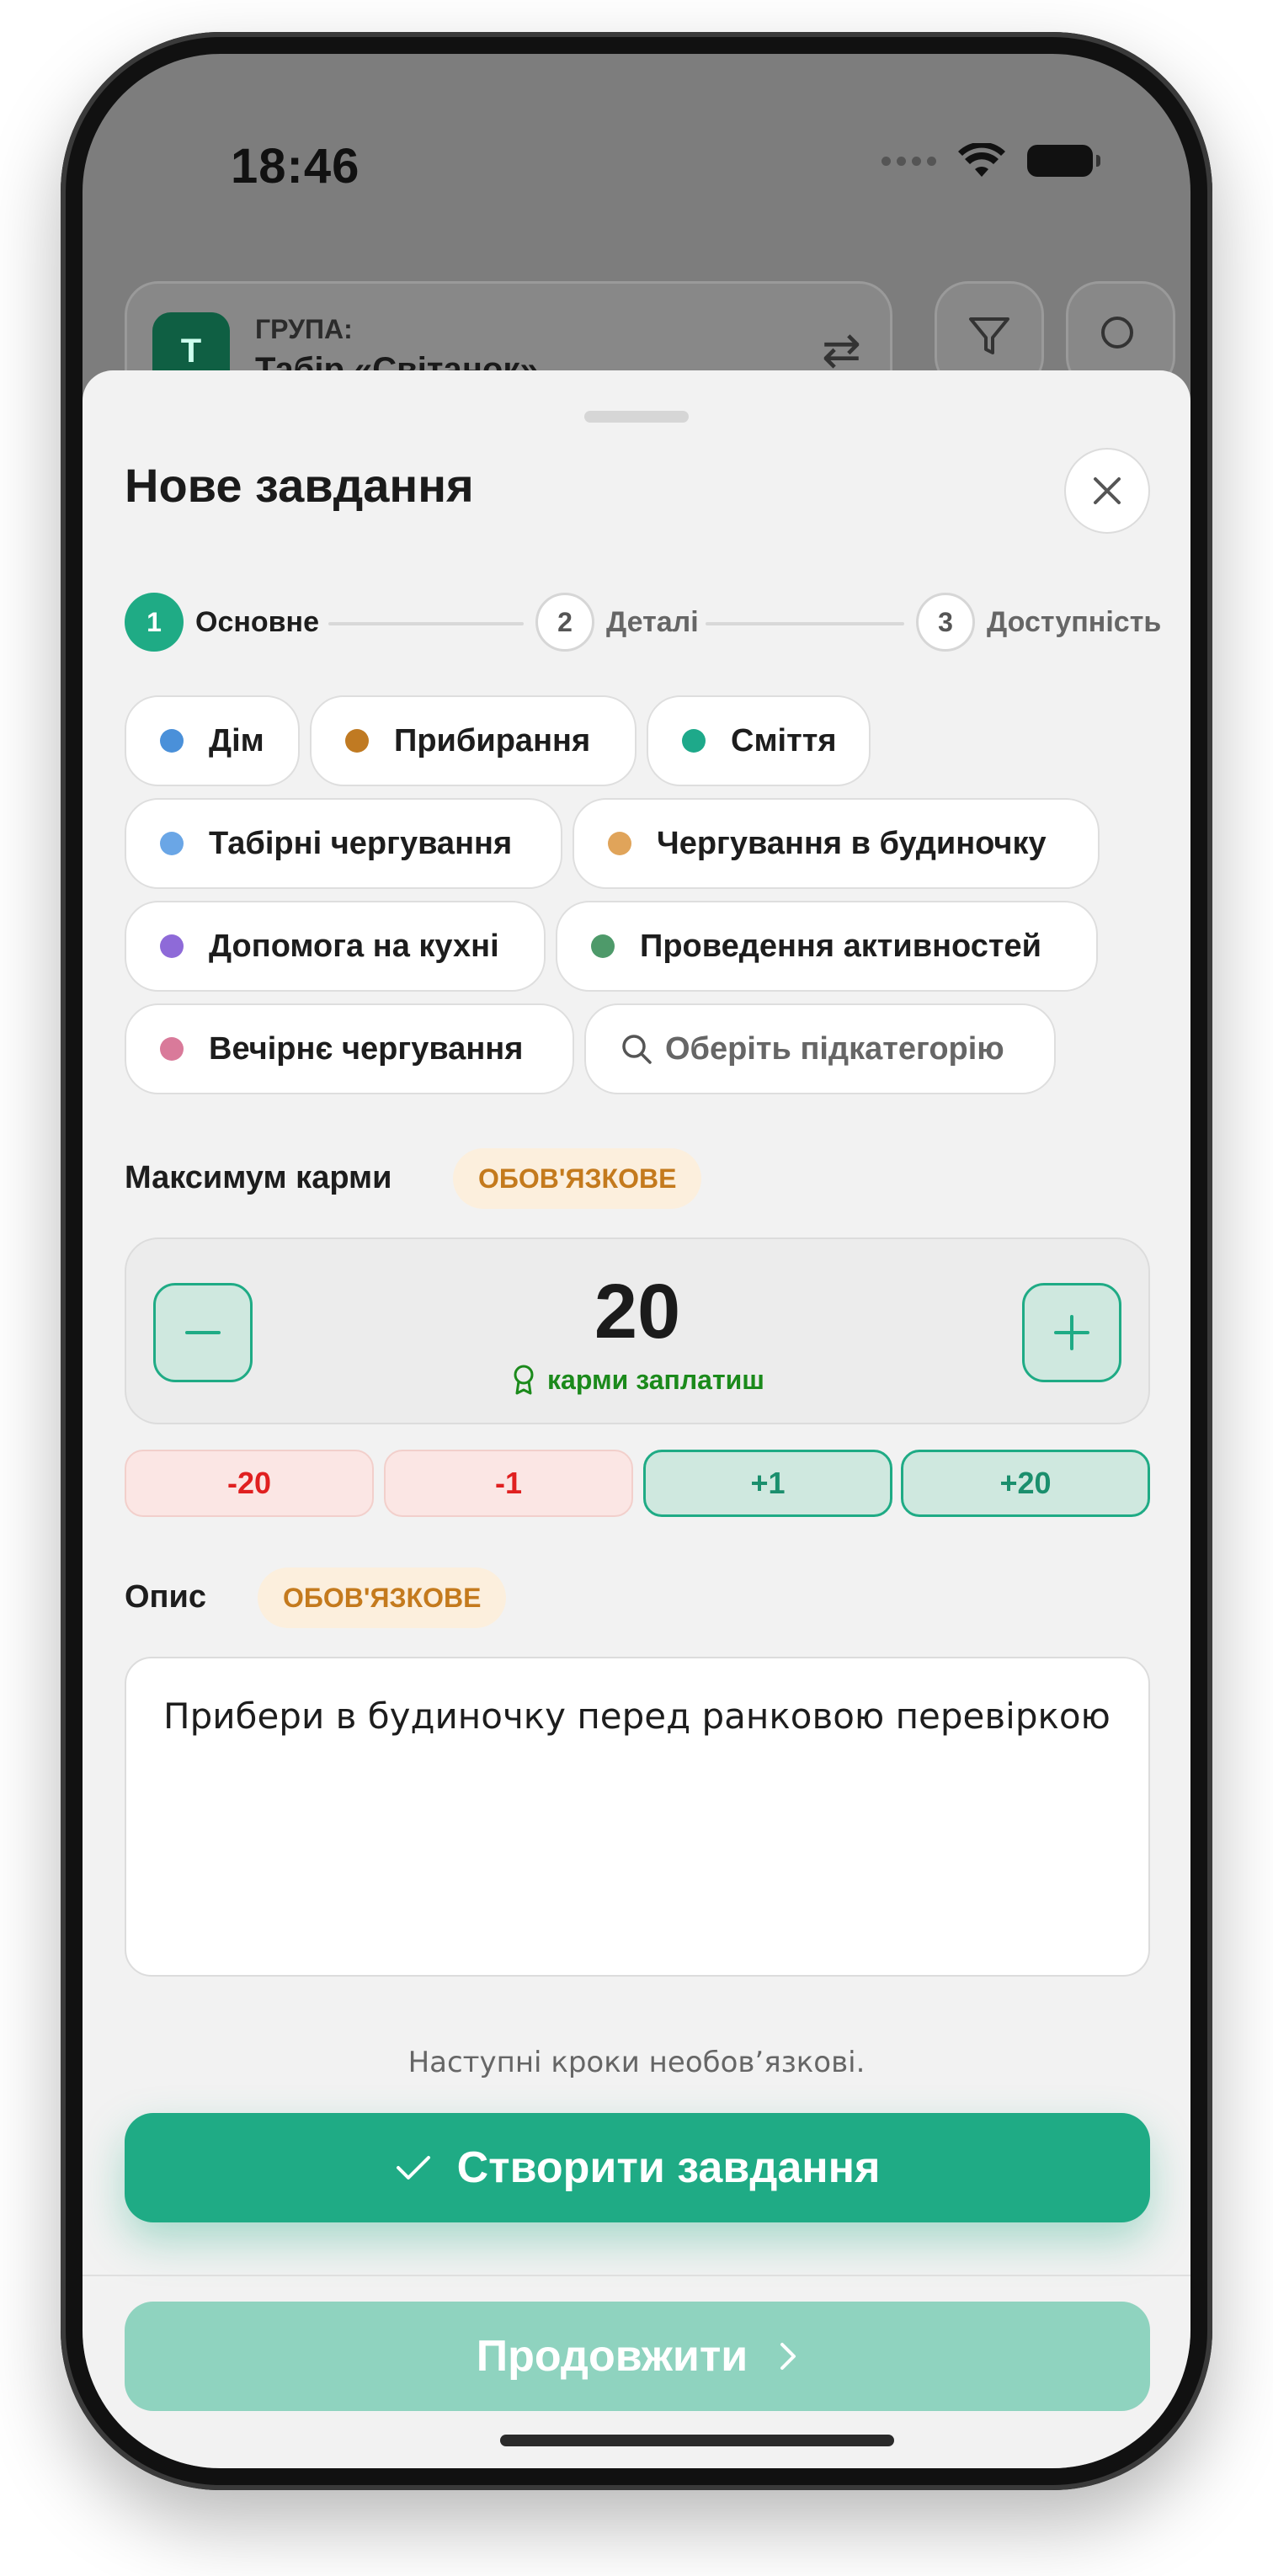  I want to click on chip-label: Чергування в будиночку, so click(852, 843).